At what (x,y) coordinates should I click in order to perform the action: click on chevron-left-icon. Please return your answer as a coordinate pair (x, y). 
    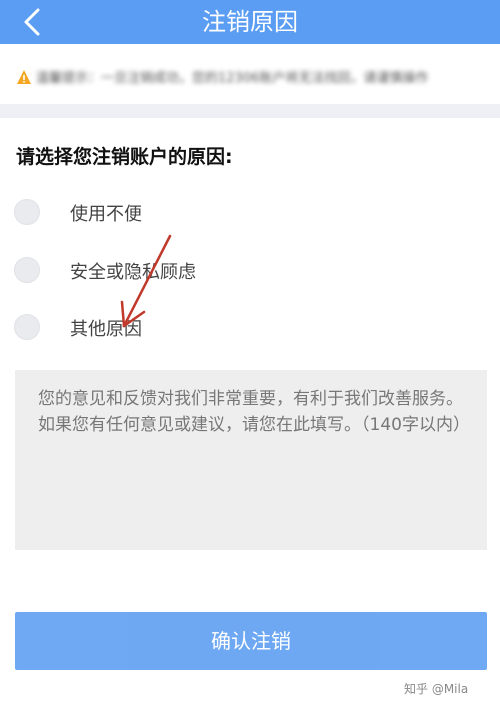
    Looking at the image, I should click on (32, 22).